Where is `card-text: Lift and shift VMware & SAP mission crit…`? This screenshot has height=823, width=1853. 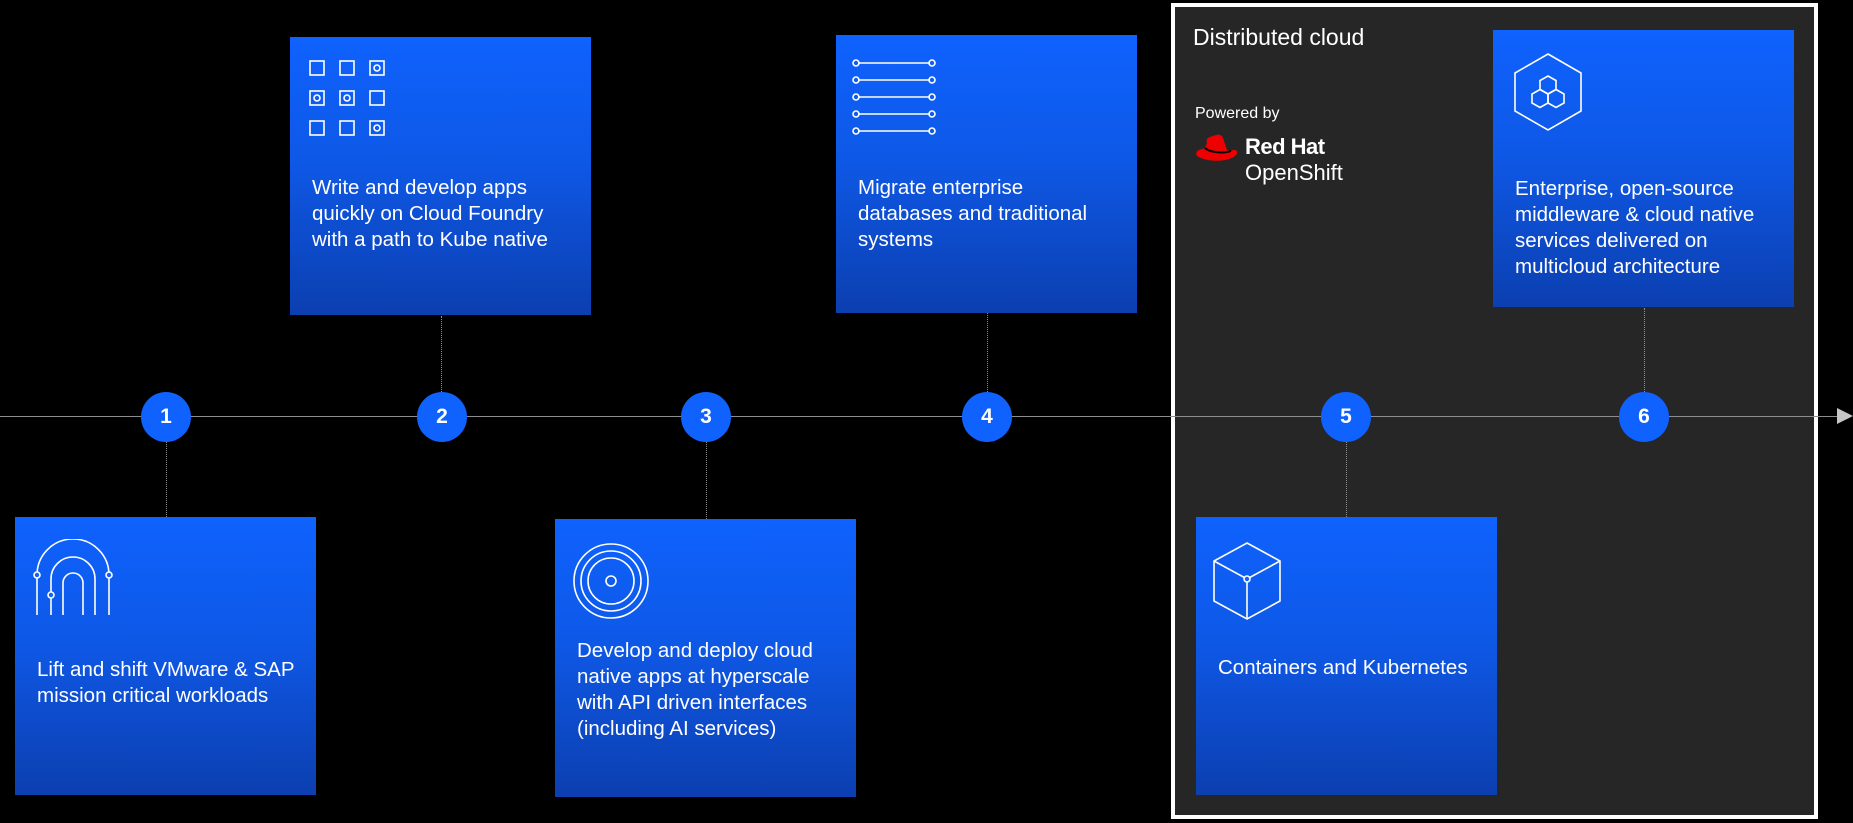
card-text: Lift and shift VMware & SAP mission crit… is located at coordinates (166, 682).